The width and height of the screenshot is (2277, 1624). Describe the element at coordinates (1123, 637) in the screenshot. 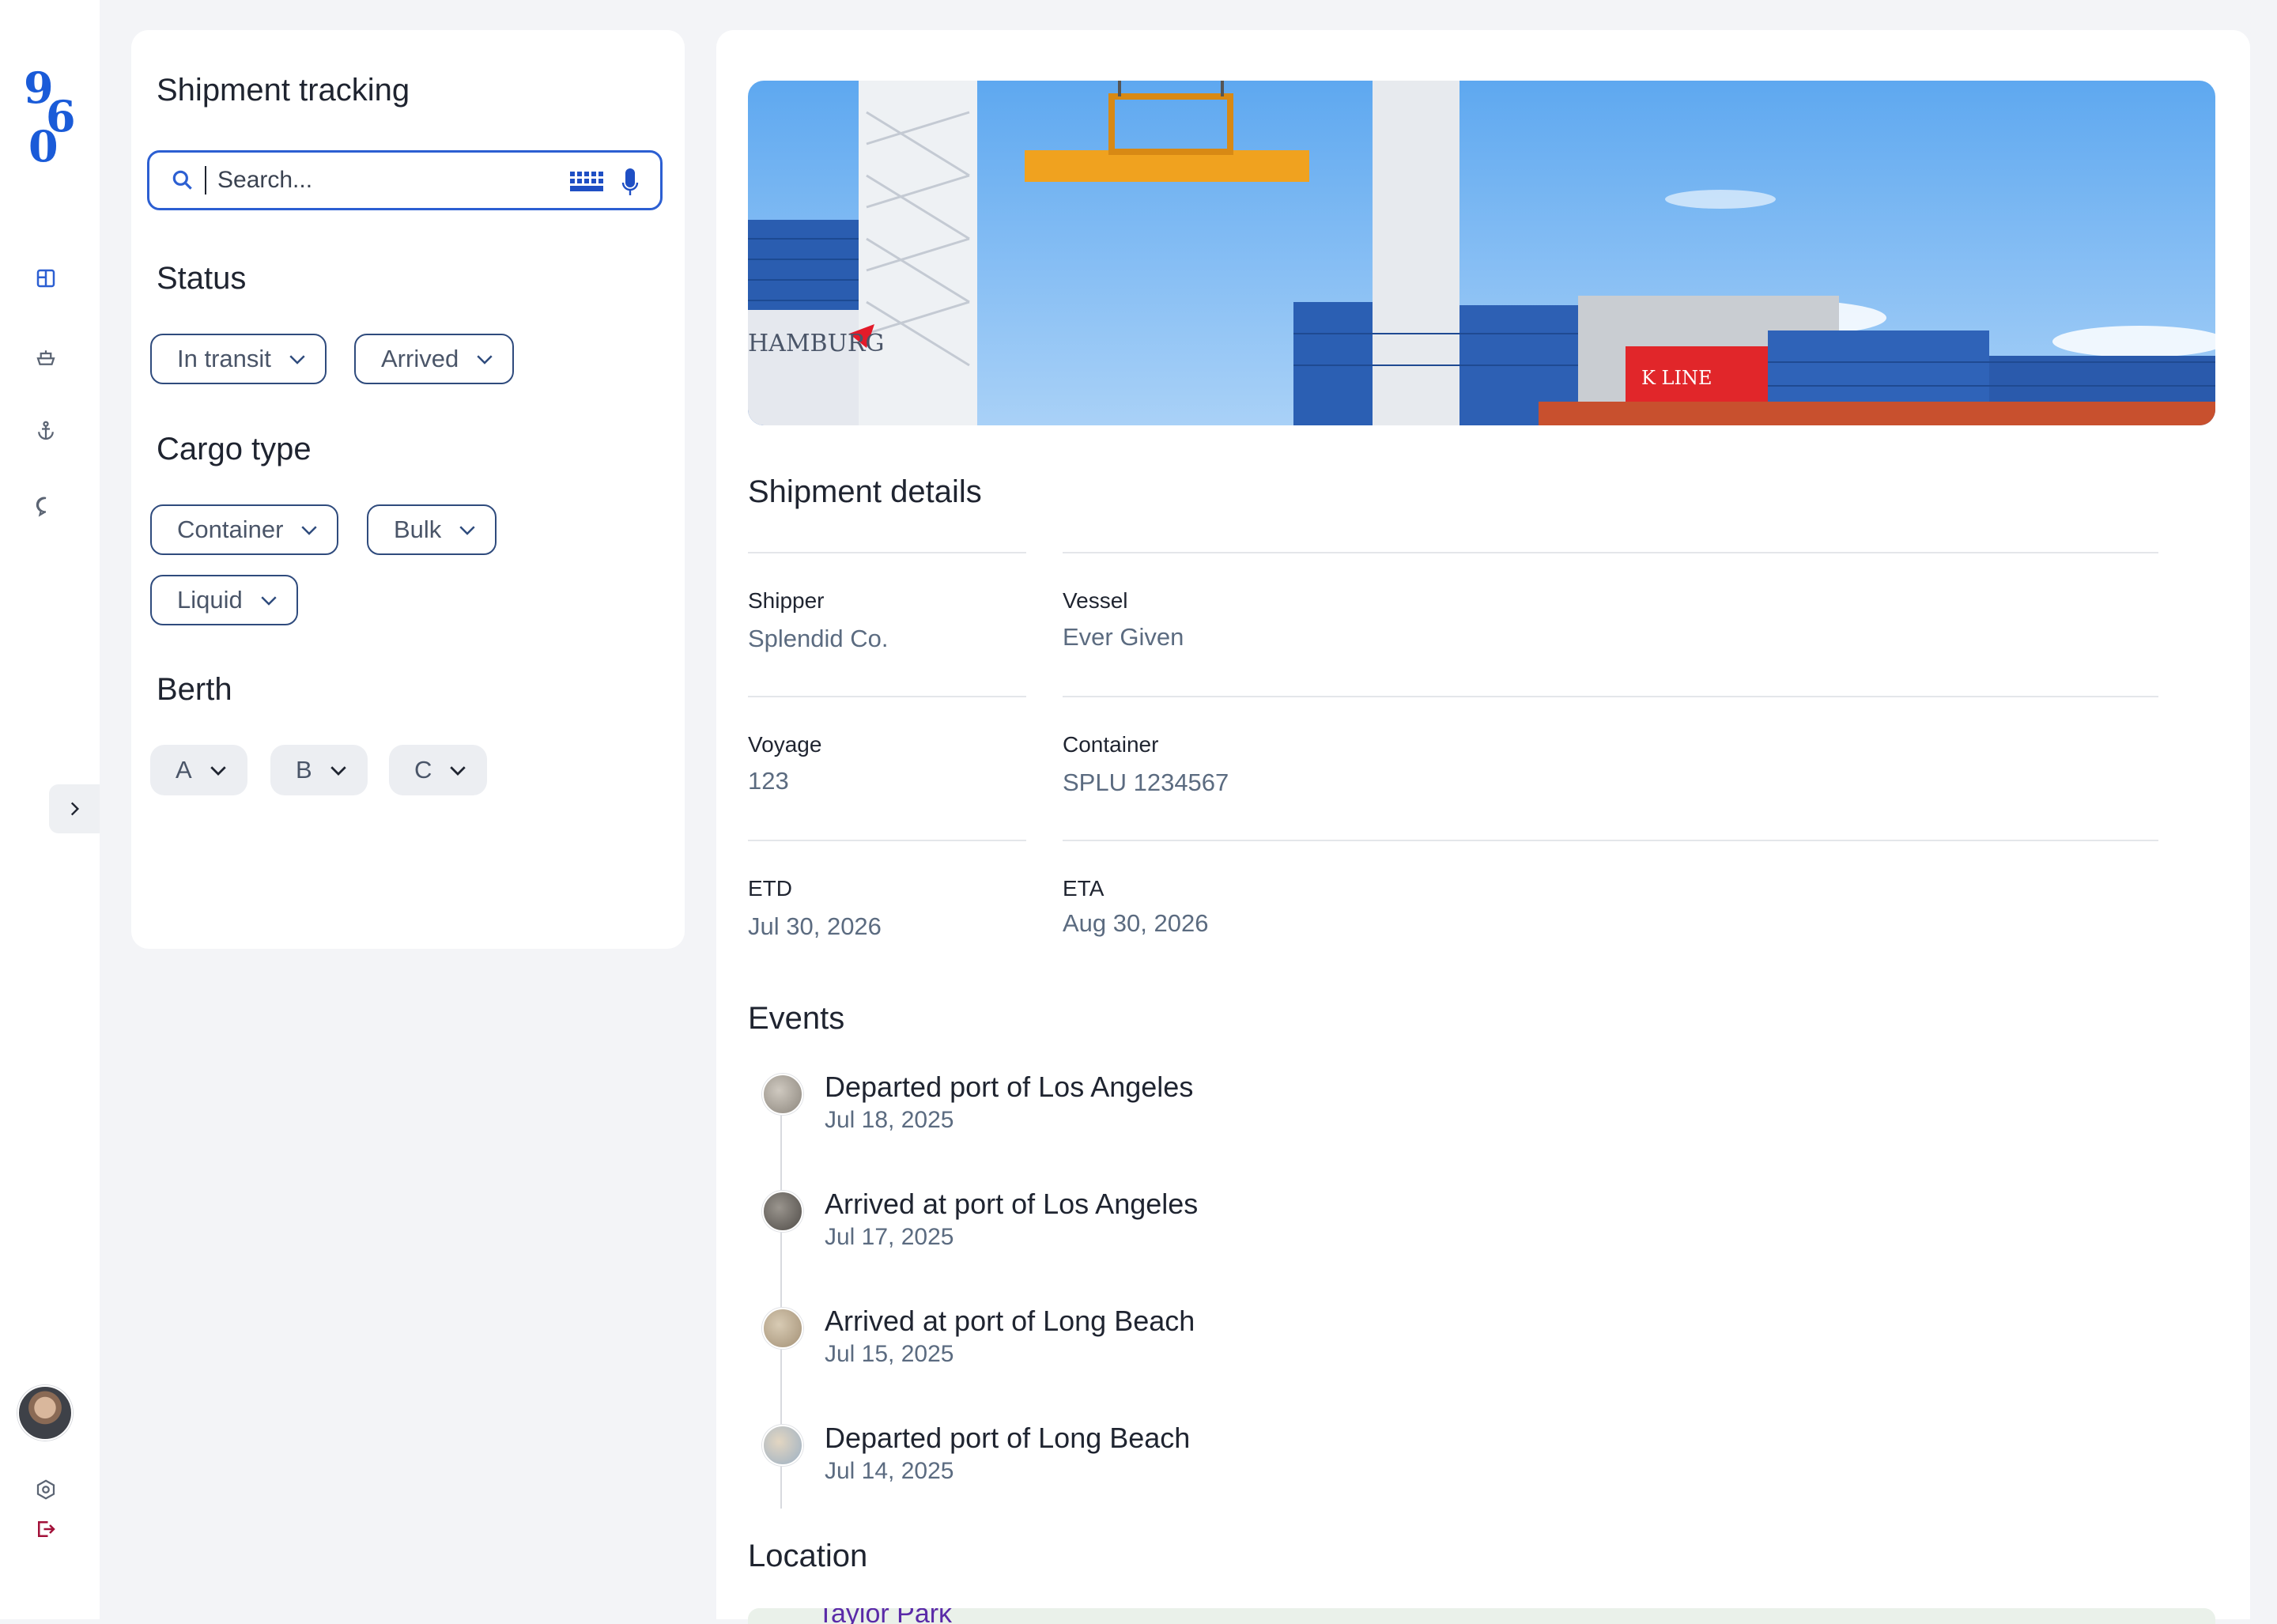

I see `vessel-value: Ever Given` at that location.